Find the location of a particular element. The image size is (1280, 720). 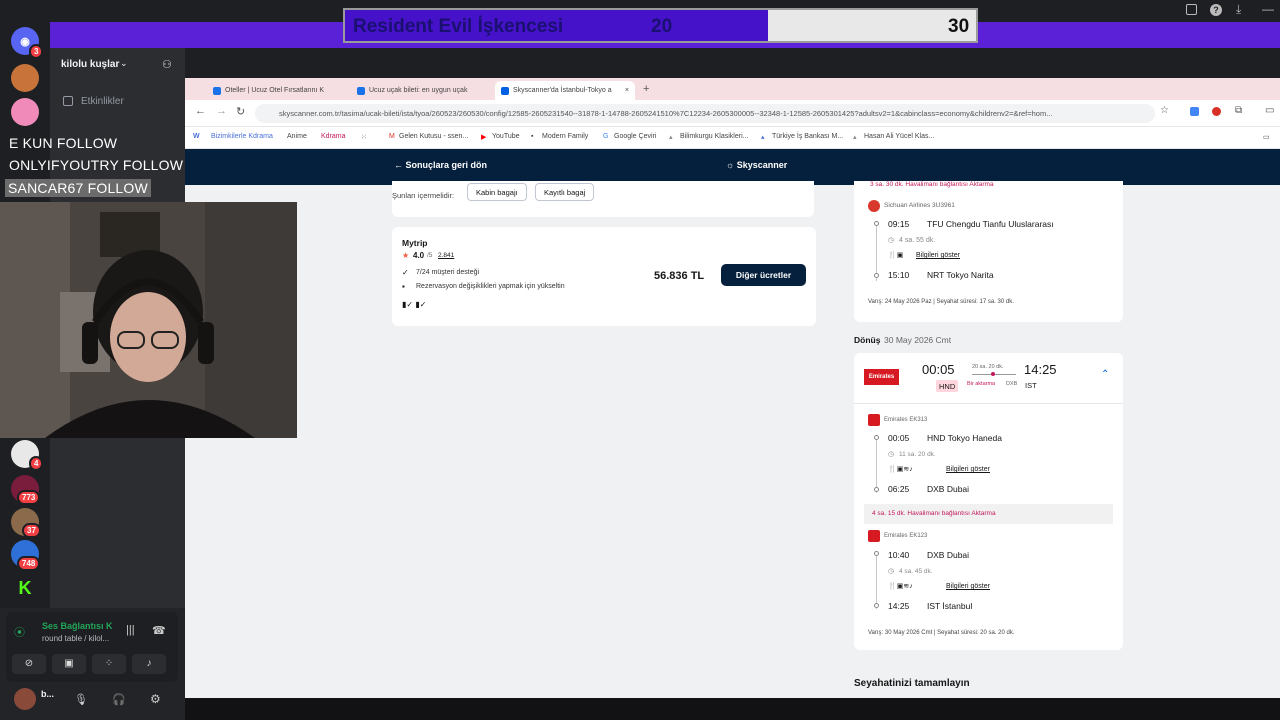

add-member-icon: ⚇ is located at coordinates (167, 64).